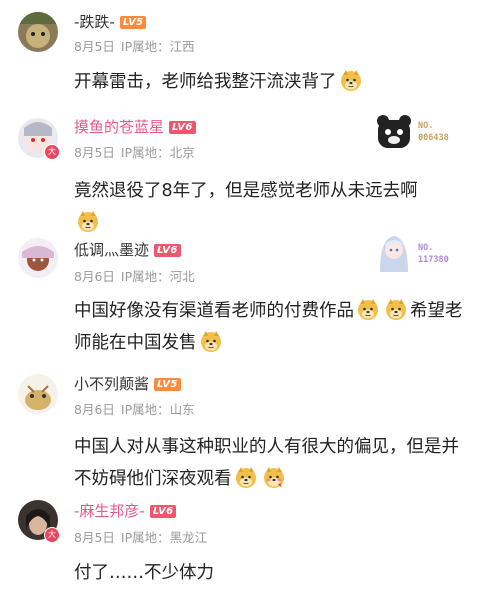 This screenshot has height=592, width=500. Describe the element at coordinates (111, 384) in the screenshot. I see `username-text: 小不列颠酱` at that location.